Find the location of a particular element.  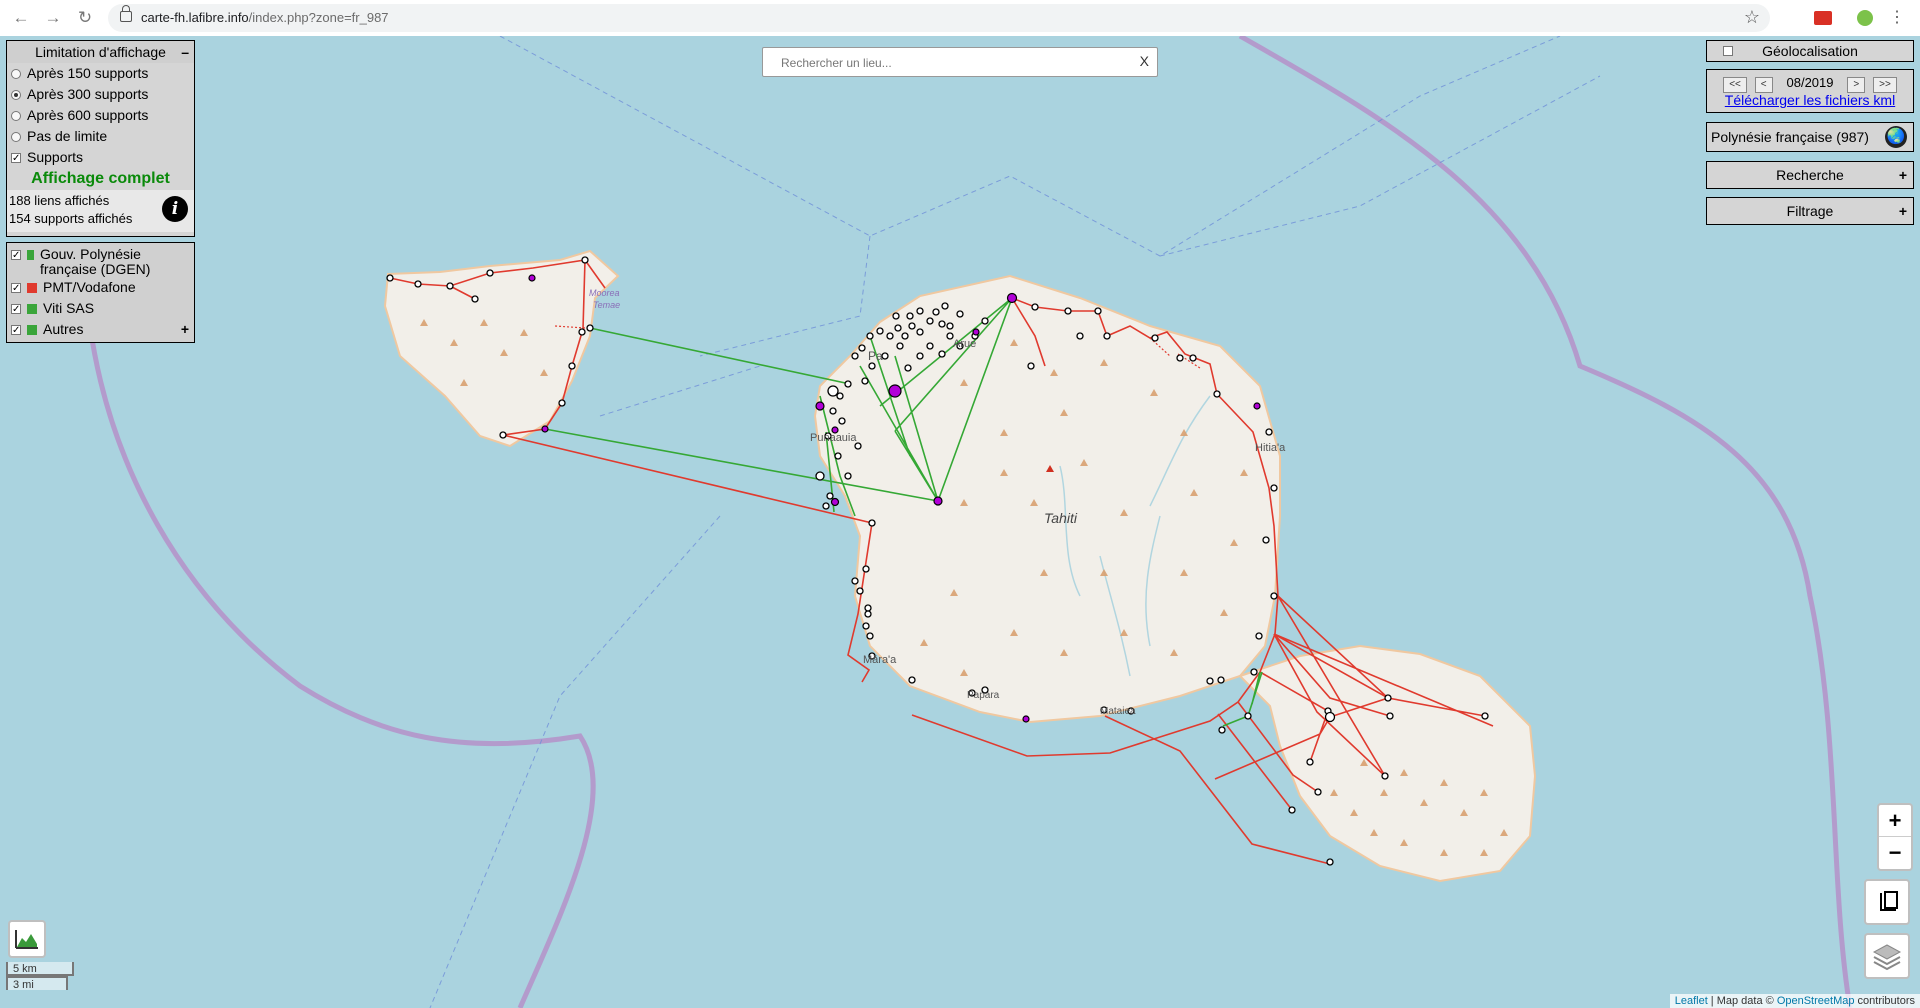

label-papara: Papara is located at coordinates (983, 695).